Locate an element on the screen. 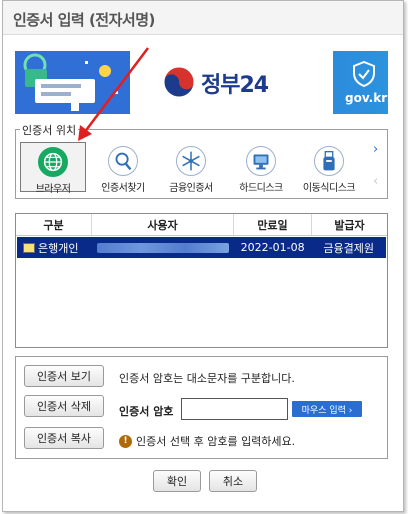 This screenshot has width=408, height=514. table-header: 구분 사용자 만료일 발급자 is located at coordinates (201, 225).